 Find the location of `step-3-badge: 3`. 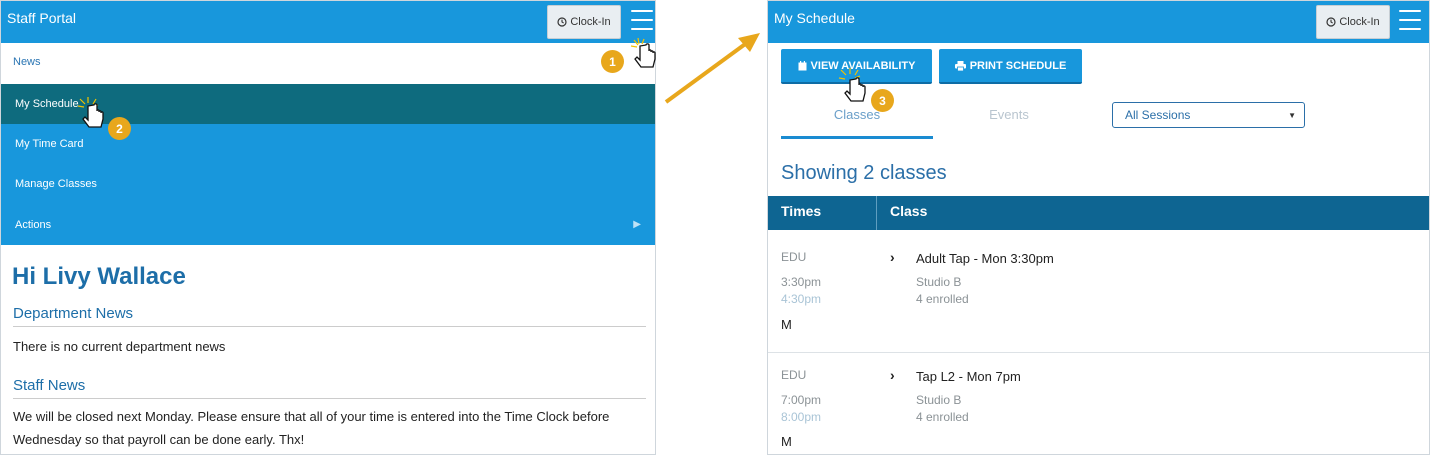

step-3-badge: 3 is located at coordinates (882, 100).